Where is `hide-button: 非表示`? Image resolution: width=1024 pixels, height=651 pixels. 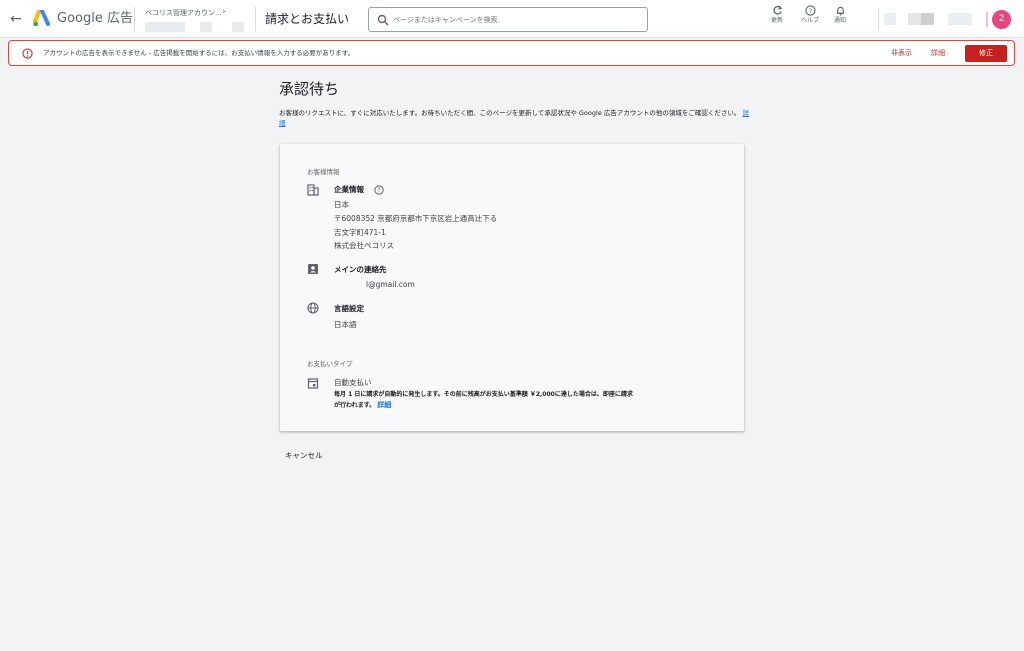
hide-button: 非表示 is located at coordinates (901, 53).